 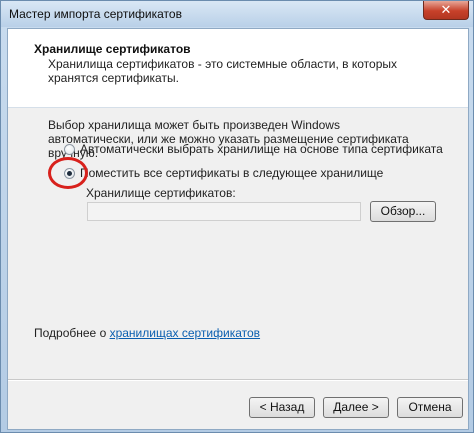 What do you see at coordinates (356, 407) in the screenshot?
I see `next-button: Далее >` at bounding box center [356, 407].